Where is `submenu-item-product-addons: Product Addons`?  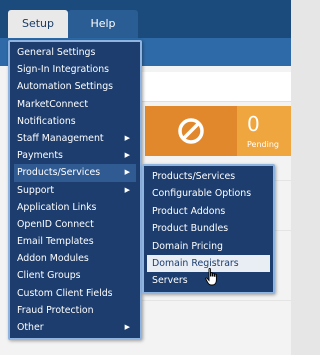 submenu-item-product-addons: Product Addons is located at coordinates (208, 211).